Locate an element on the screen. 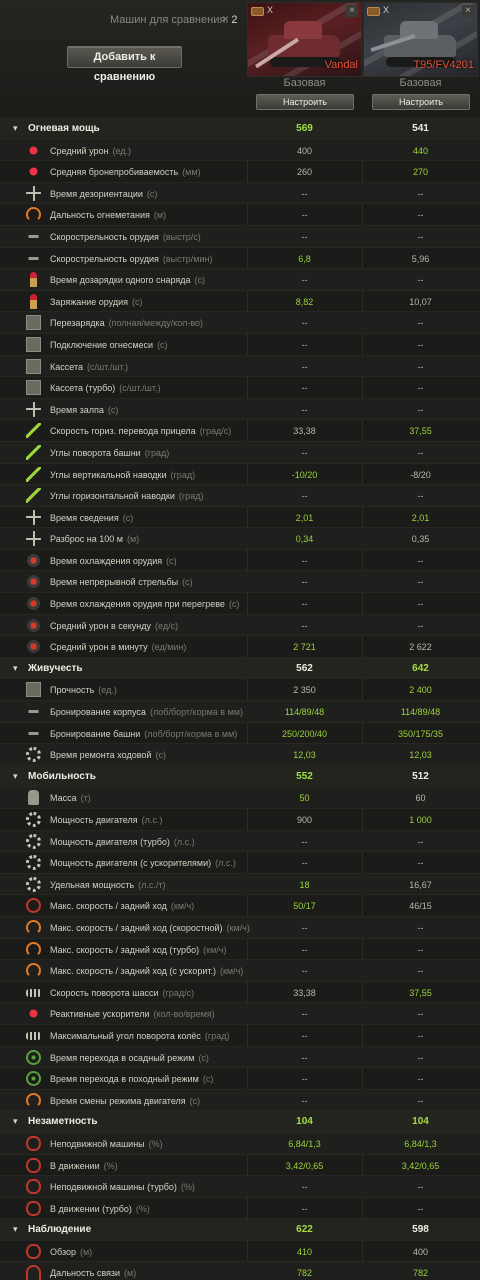 The image size is (480, 1280). stat-row: В движении (%) 3,42/0,65 3,42/0,65 is located at coordinates (240, 1166).